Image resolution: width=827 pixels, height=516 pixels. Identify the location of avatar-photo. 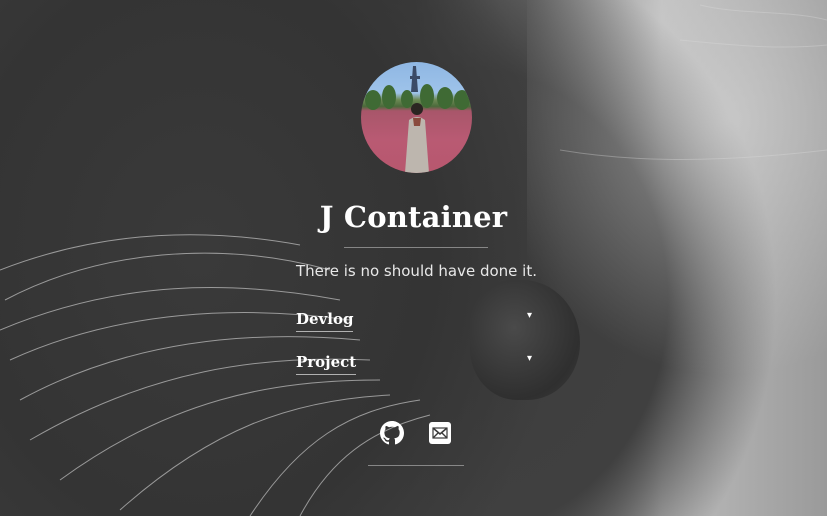
(417, 119).